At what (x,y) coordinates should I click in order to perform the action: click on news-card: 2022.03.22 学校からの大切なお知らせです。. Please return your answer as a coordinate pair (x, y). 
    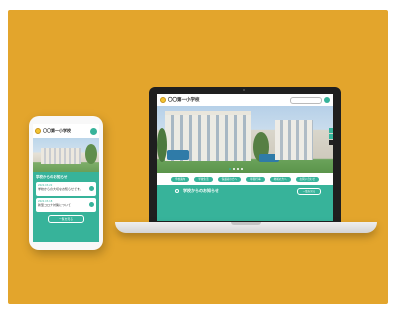
    Looking at the image, I should click on (66, 189).